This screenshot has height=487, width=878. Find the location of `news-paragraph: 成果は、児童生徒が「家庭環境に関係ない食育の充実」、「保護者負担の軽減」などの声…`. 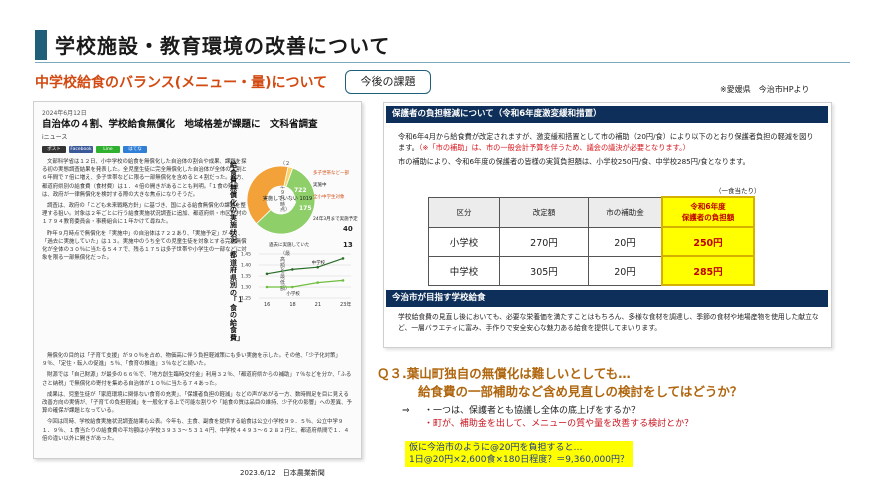

news-paragraph: 成果は、児童生徒が「家庭環境に関係ない食育の充実」、「保護者負担の軽減」などの声… is located at coordinates (197, 403).